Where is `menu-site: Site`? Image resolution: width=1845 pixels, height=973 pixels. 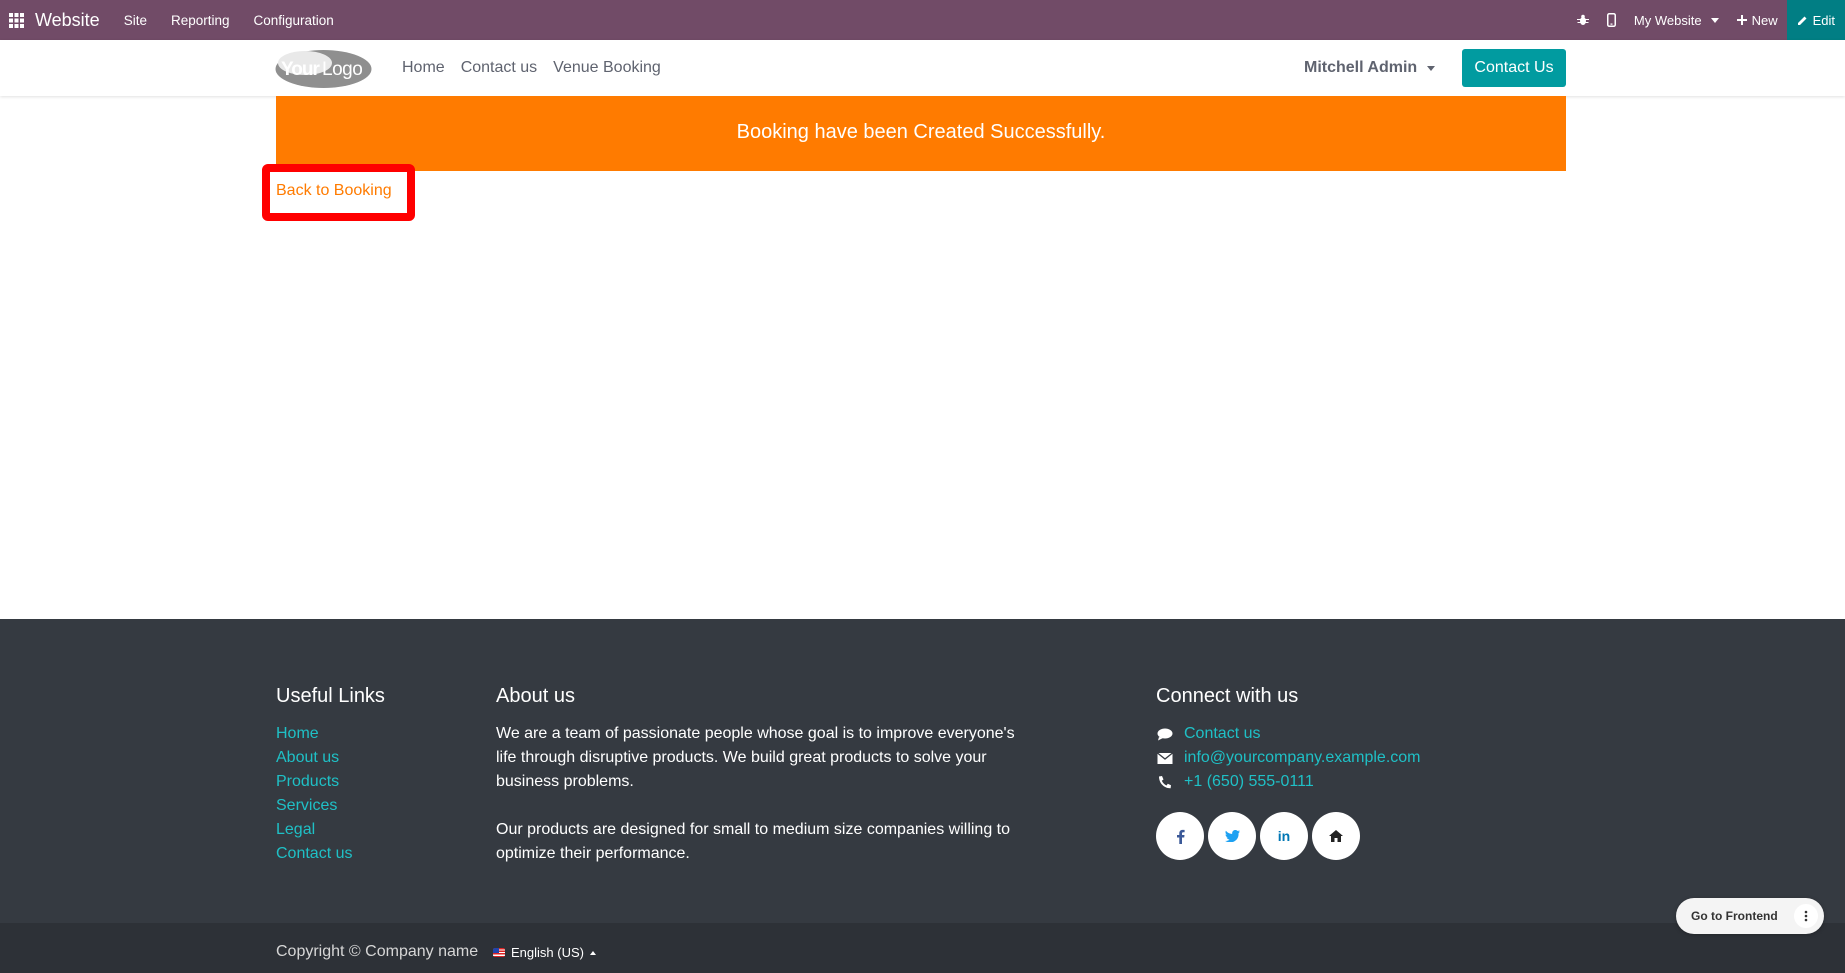 menu-site: Site is located at coordinates (135, 20).